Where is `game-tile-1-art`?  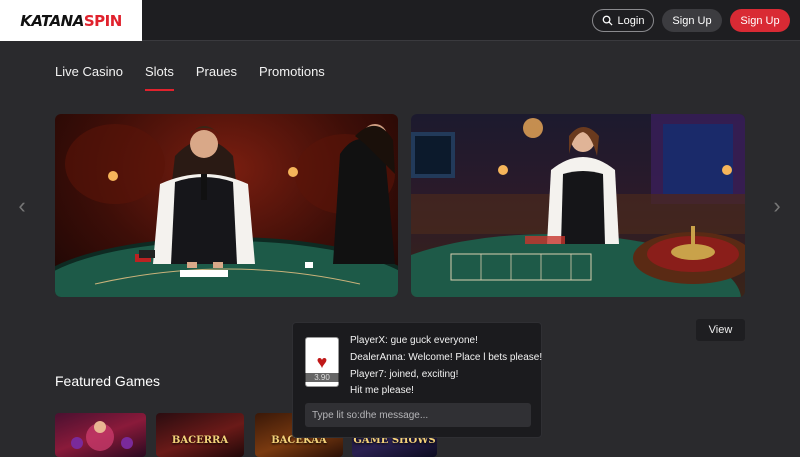 game-tile-1-art is located at coordinates (102, 436).